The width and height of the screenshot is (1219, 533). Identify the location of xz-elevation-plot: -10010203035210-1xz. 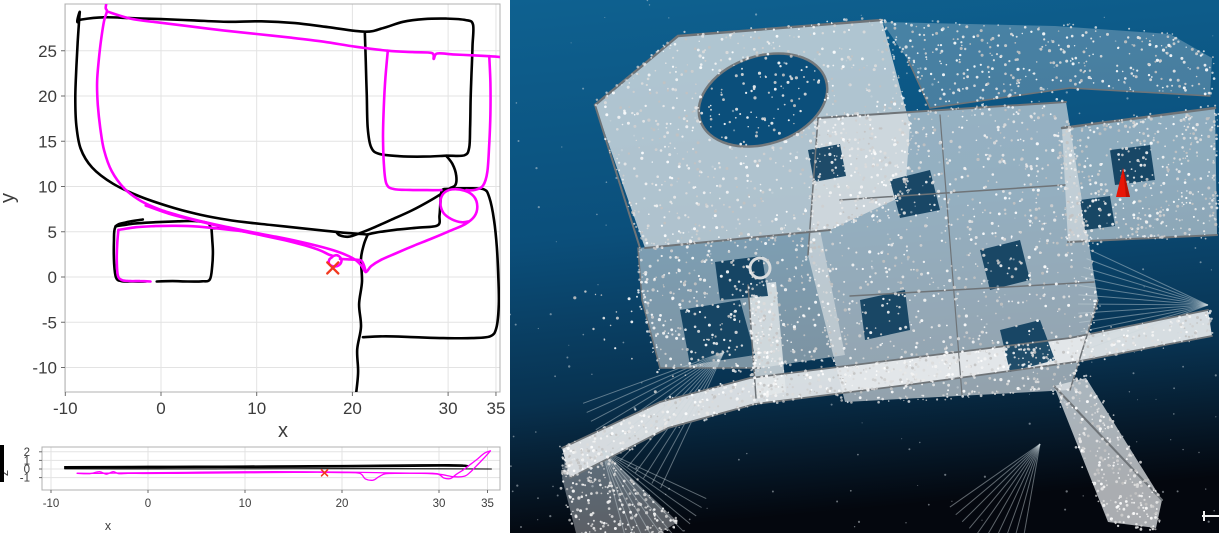
(250, 489).